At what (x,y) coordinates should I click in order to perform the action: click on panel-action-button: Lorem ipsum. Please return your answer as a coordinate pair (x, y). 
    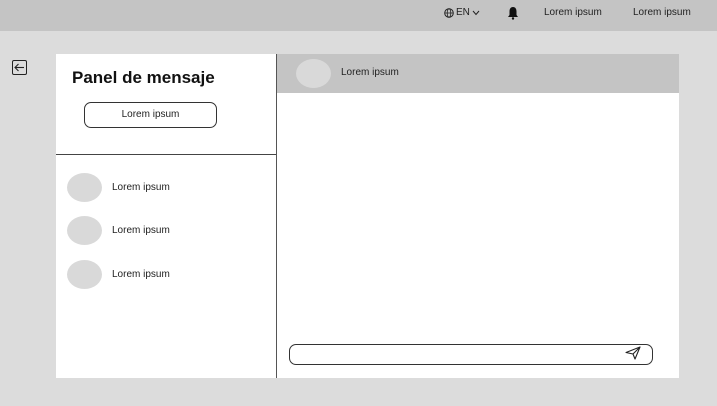
    Looking at the image, I should click on (150, 115).